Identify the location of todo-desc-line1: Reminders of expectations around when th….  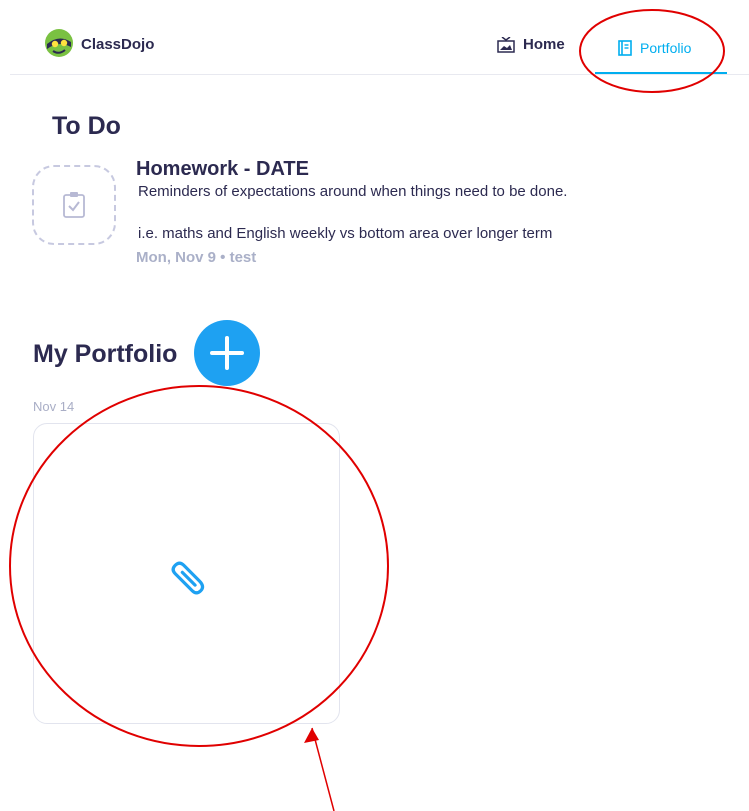
(353, 191).